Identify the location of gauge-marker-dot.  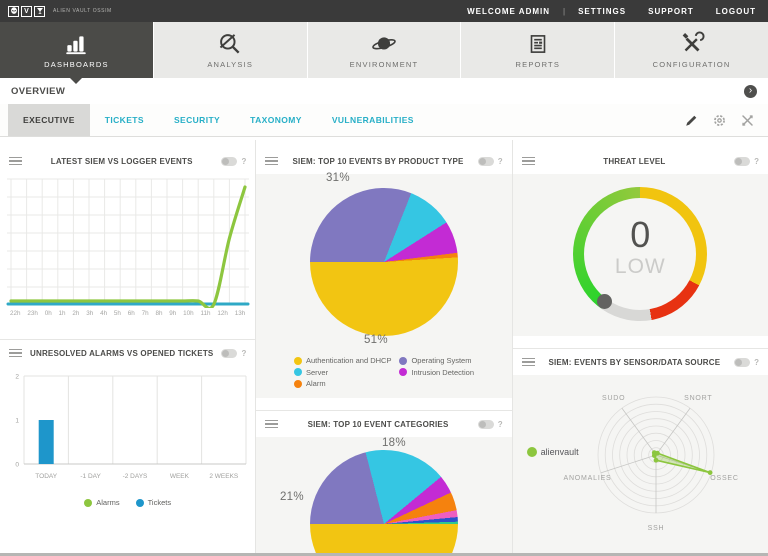
(605, 301).